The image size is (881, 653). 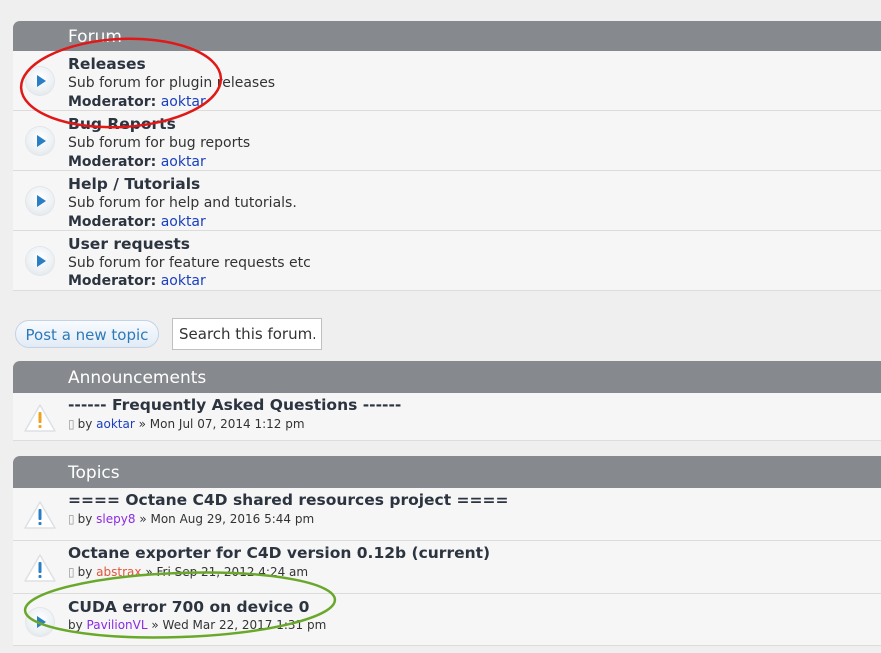 I want to click on author-link: PavilionVL, so click(x=117, y=625).